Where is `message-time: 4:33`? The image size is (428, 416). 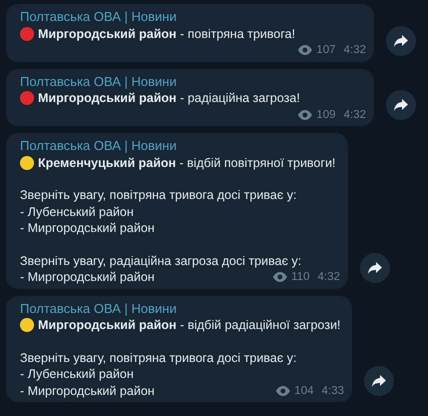
message-time: 4:33 is located at coordinates (333, 391).